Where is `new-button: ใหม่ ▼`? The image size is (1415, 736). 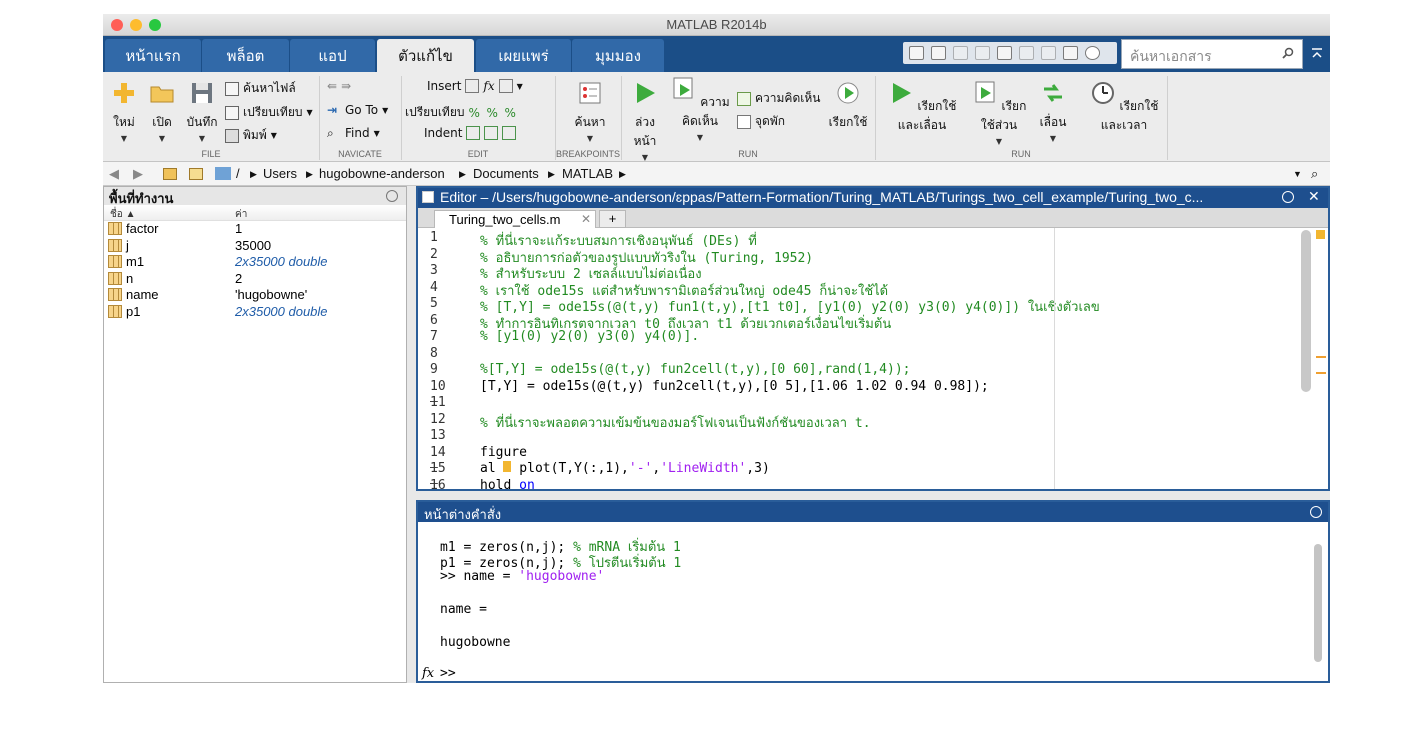 new-button: ใหม่ ▼ is located at coordinates (124, 111).